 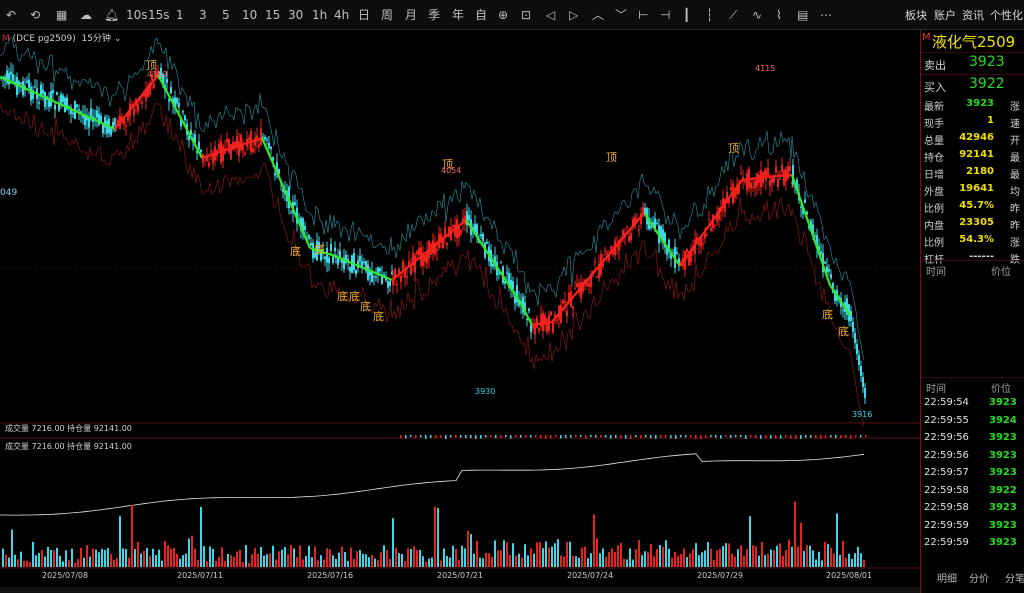 What do you see at coordinates (458, 15) in the screenshot?
I see `period-year: 年` at bounding box center [458, 15].